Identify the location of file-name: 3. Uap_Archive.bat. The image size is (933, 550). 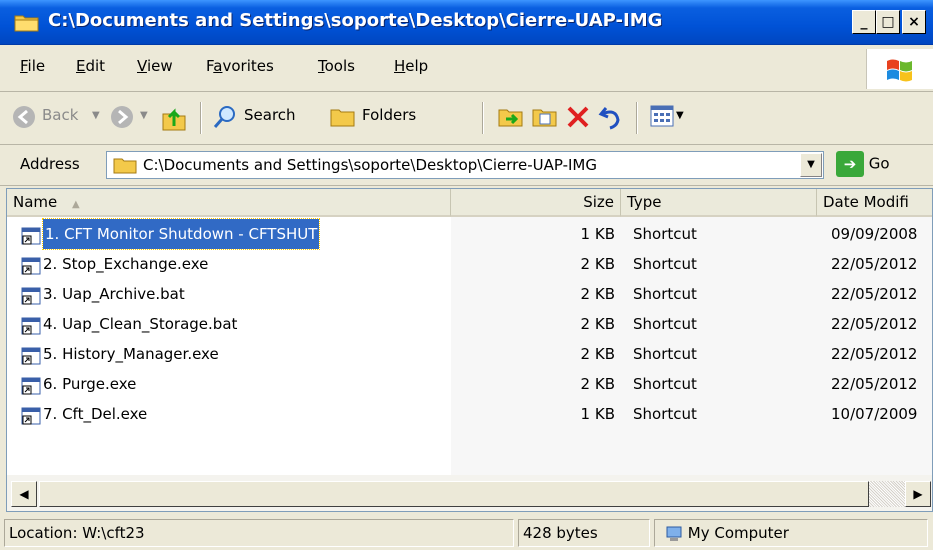
(114, 294).